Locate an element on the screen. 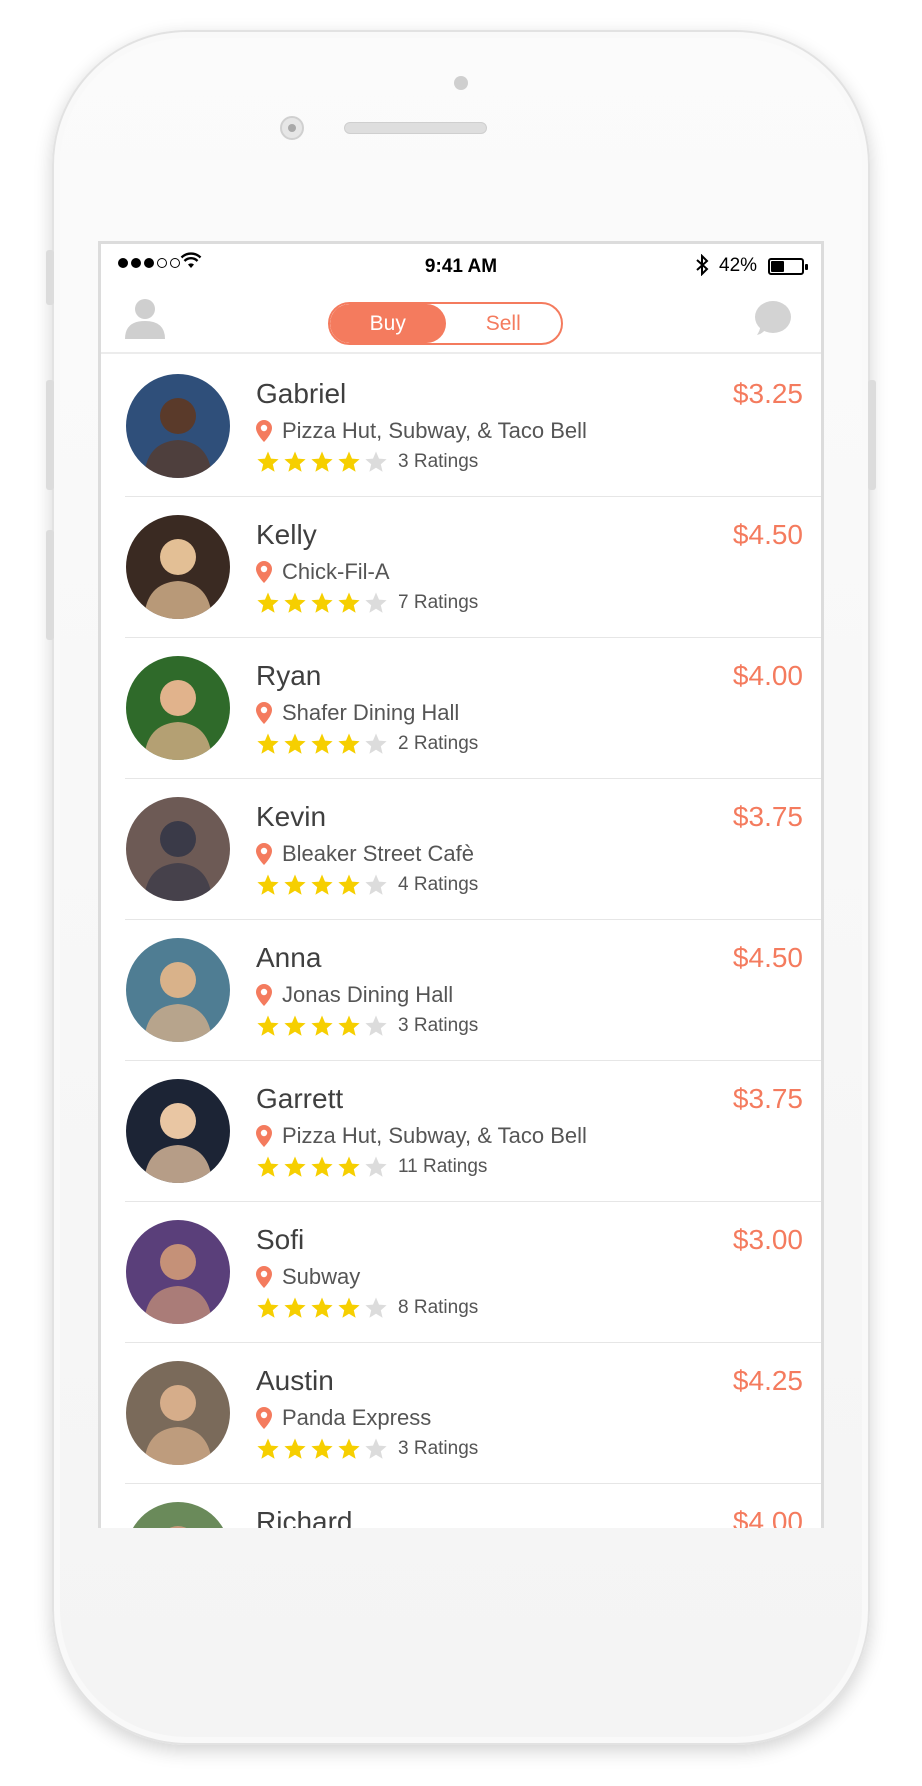 The width and height of the screenshot is (922, 1786). front-camera is located at coordinates (292, 128).